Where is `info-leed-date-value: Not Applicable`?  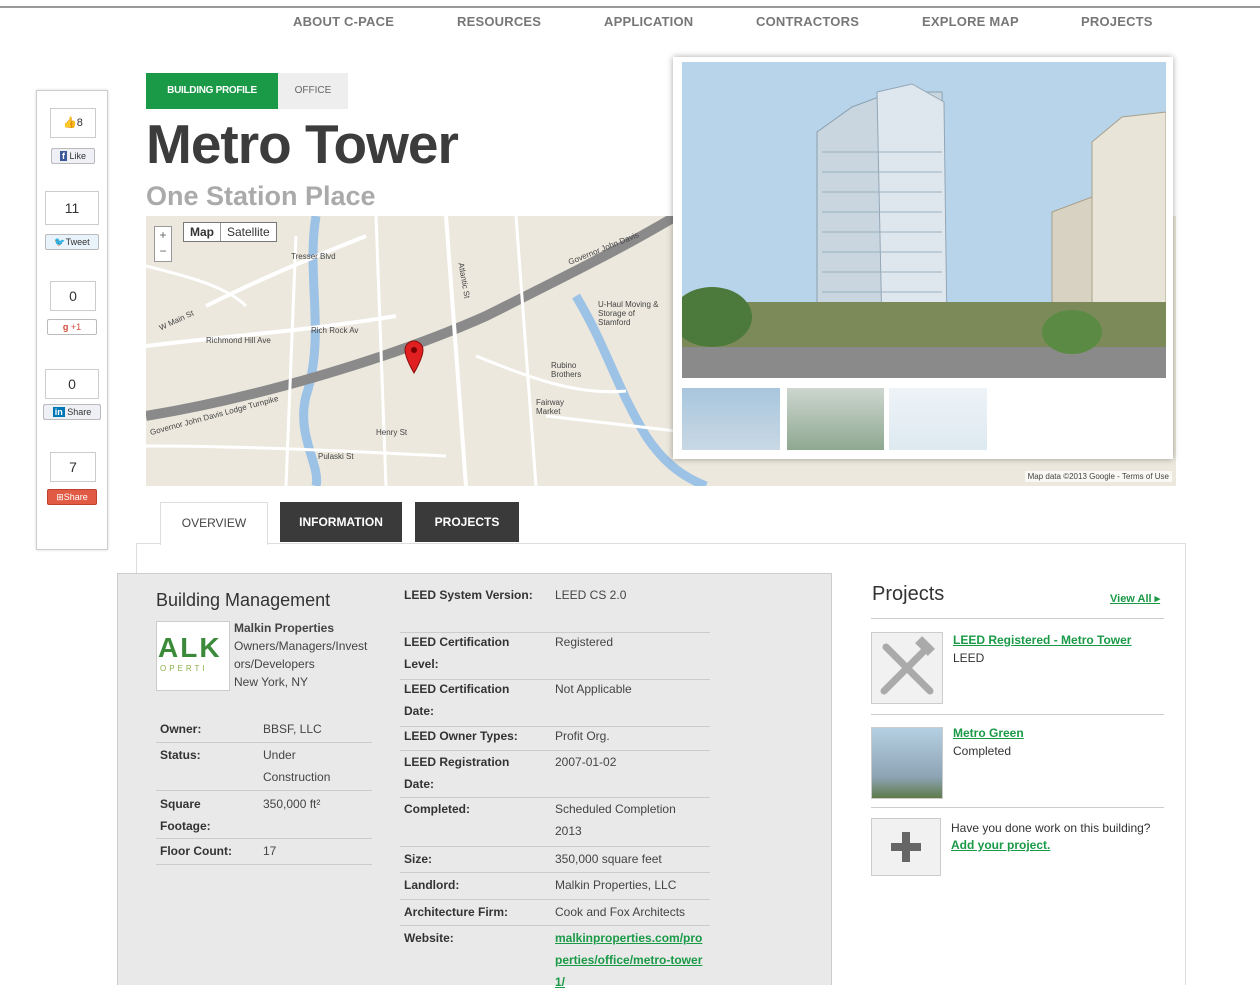 info-leed-date-value: Not Applicable is located at coordinates (593, 689).